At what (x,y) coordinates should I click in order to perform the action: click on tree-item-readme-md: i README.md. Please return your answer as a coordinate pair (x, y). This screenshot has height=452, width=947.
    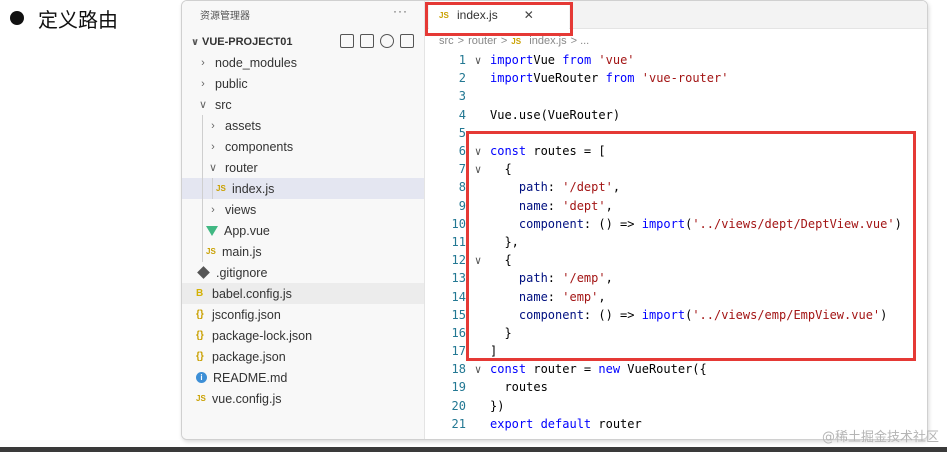
    Looking at the image, I should click on (303, 377).